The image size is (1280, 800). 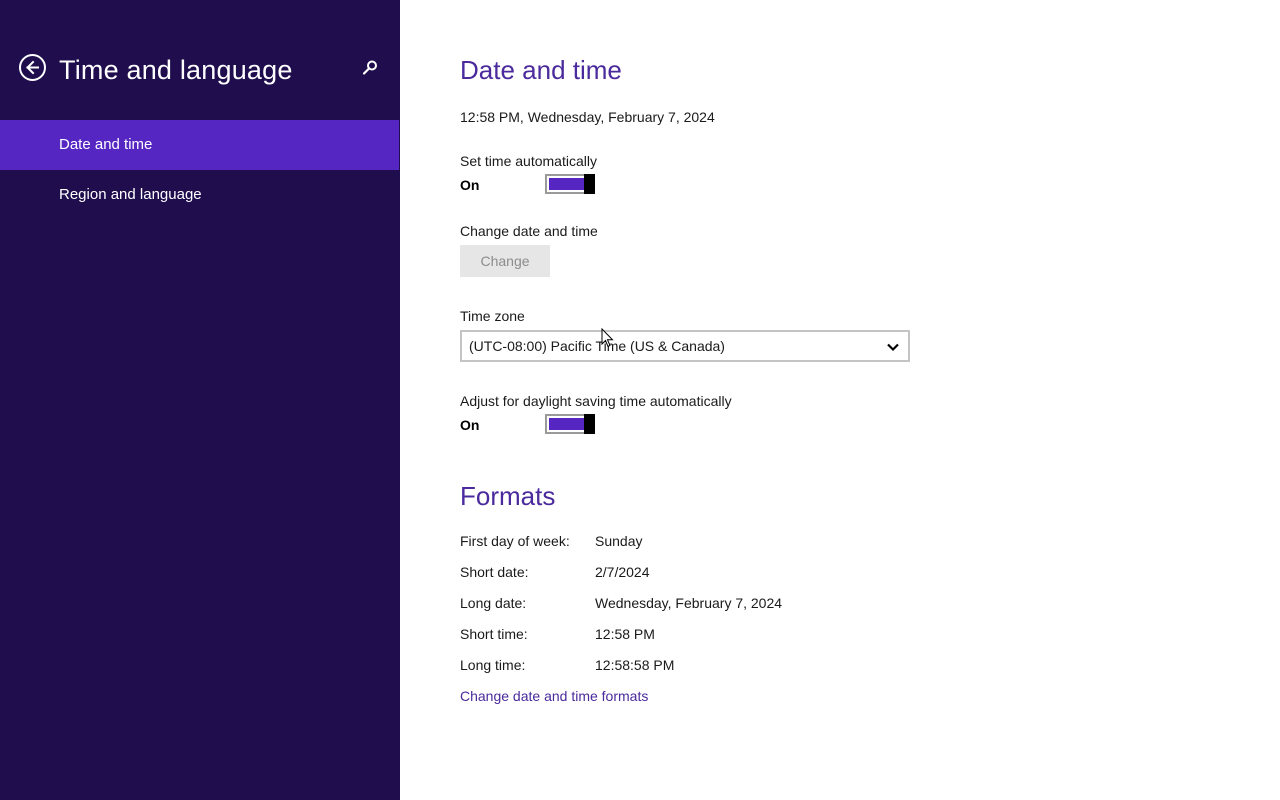 I want to click on format-row: Short time: 12:58 PM, so click(x=710, y=634).